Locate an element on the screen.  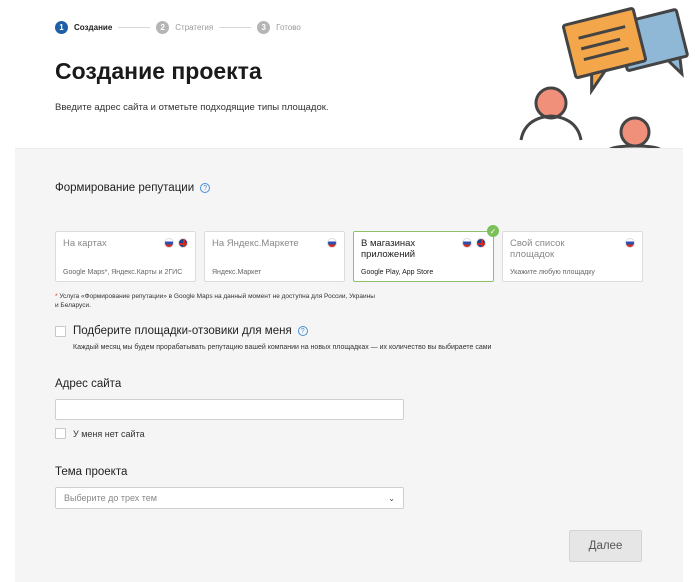
card-description: Google Maps*, Яндекс.Карты и 2ГИС is located at coordinates (123, 272).